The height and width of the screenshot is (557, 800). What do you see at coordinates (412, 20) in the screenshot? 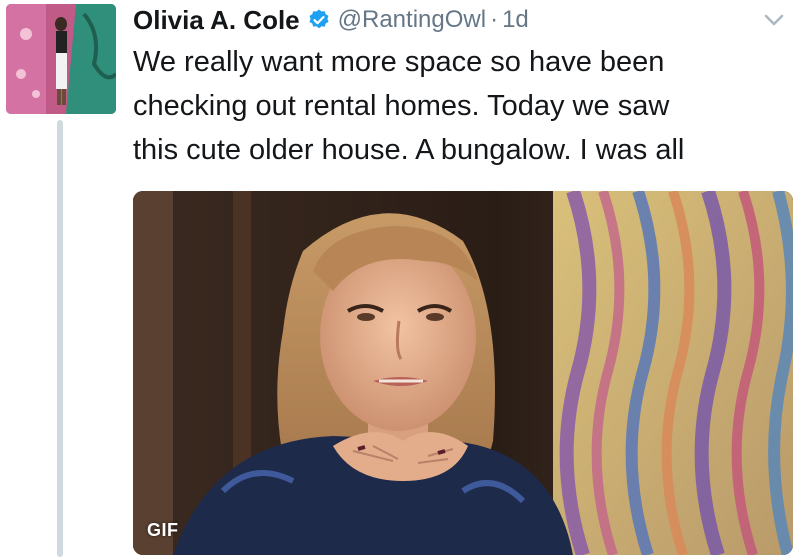
I see `author-handle: @RantingOwl` at bounding box center [412, 20].